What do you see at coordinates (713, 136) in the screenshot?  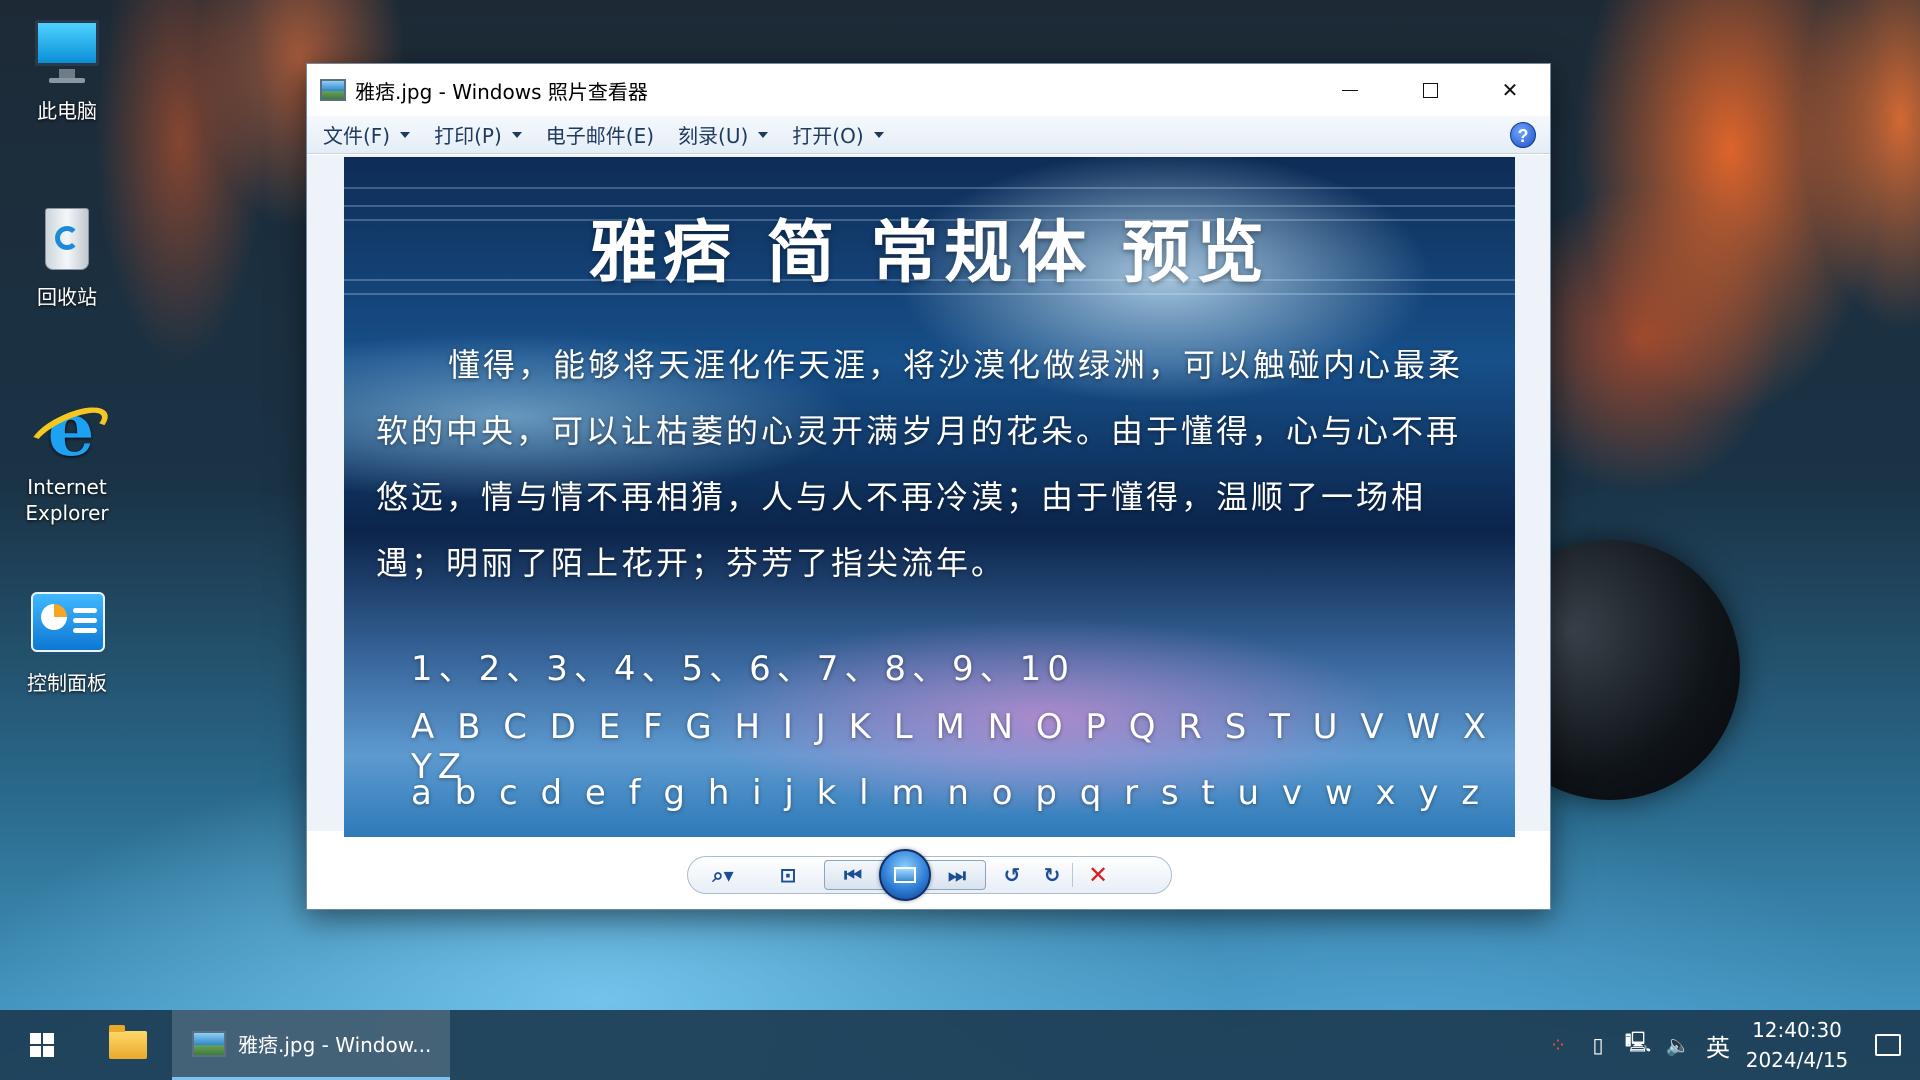 I see `menu-label: 刻录(U)` at bounding box center [713, 136].